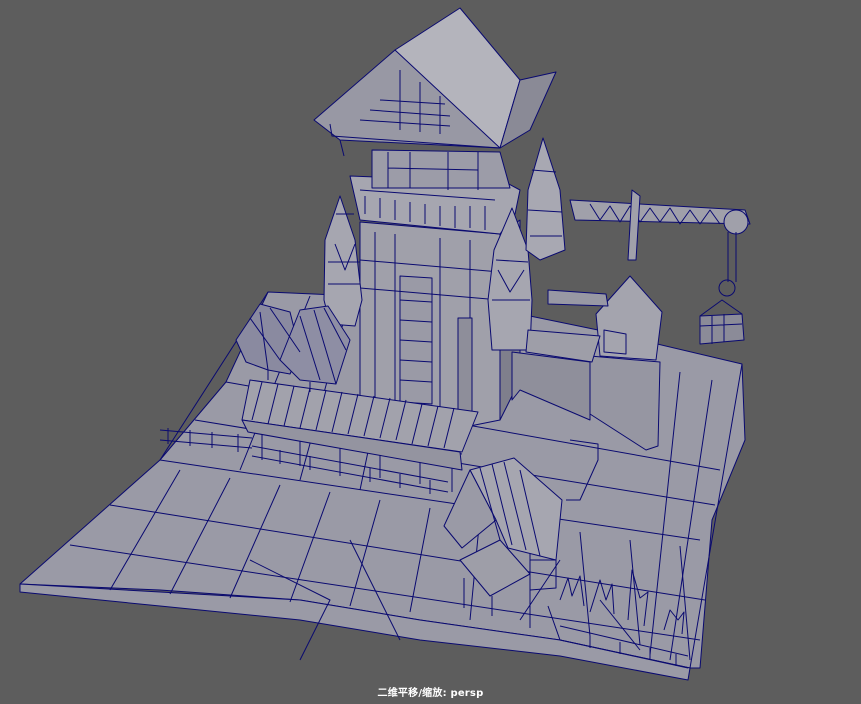  I want to click on tower-crane, so click(660, 243).